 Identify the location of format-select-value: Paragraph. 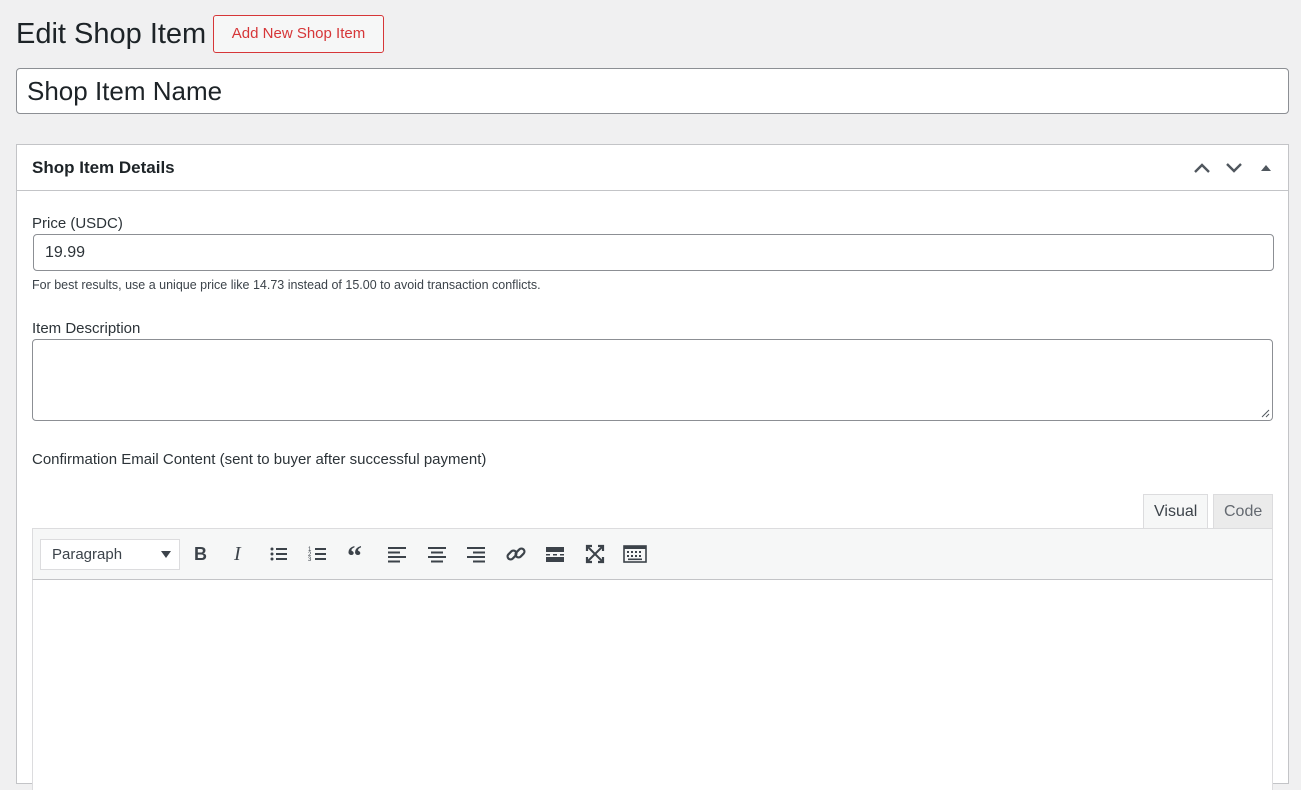
(87, 554).